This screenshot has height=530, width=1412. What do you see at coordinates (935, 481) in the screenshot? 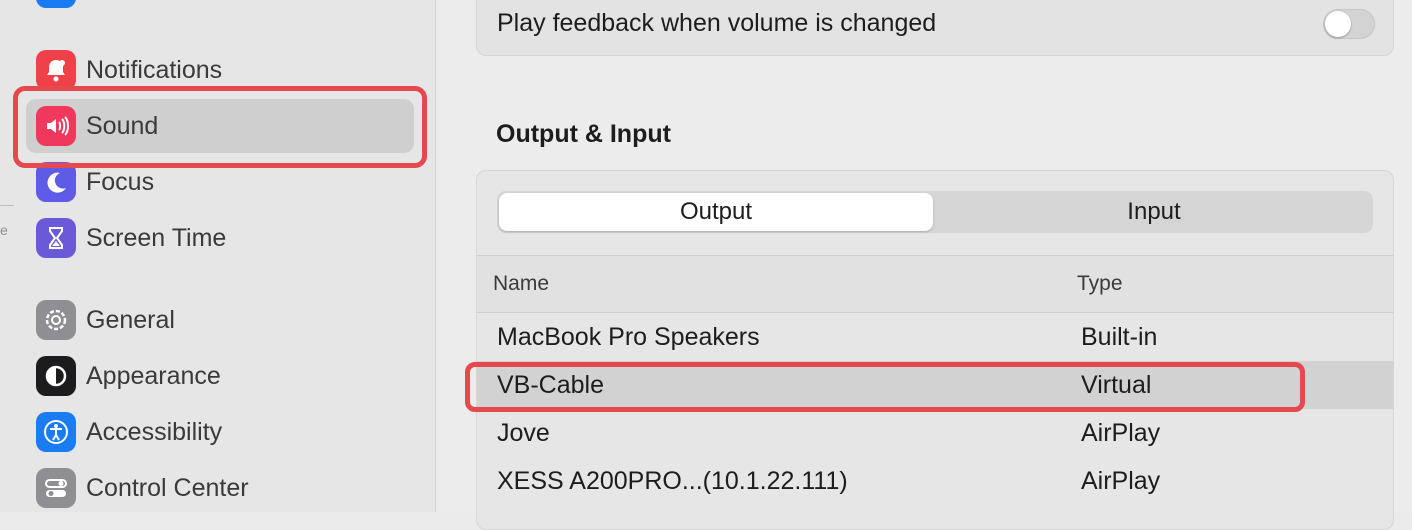
I see `table-row: XESS A200PRO...(10.1.22.111) AirPlay` at bounding box center [935, 481].